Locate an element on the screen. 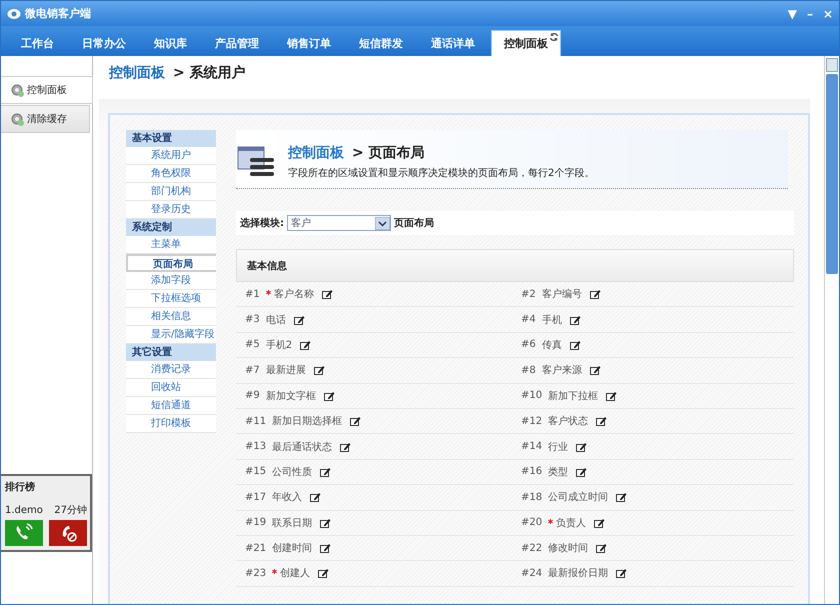 The width and height of the screenshot is (840, 605). field-label: 修改时间 is located at coordinates (568, 549).